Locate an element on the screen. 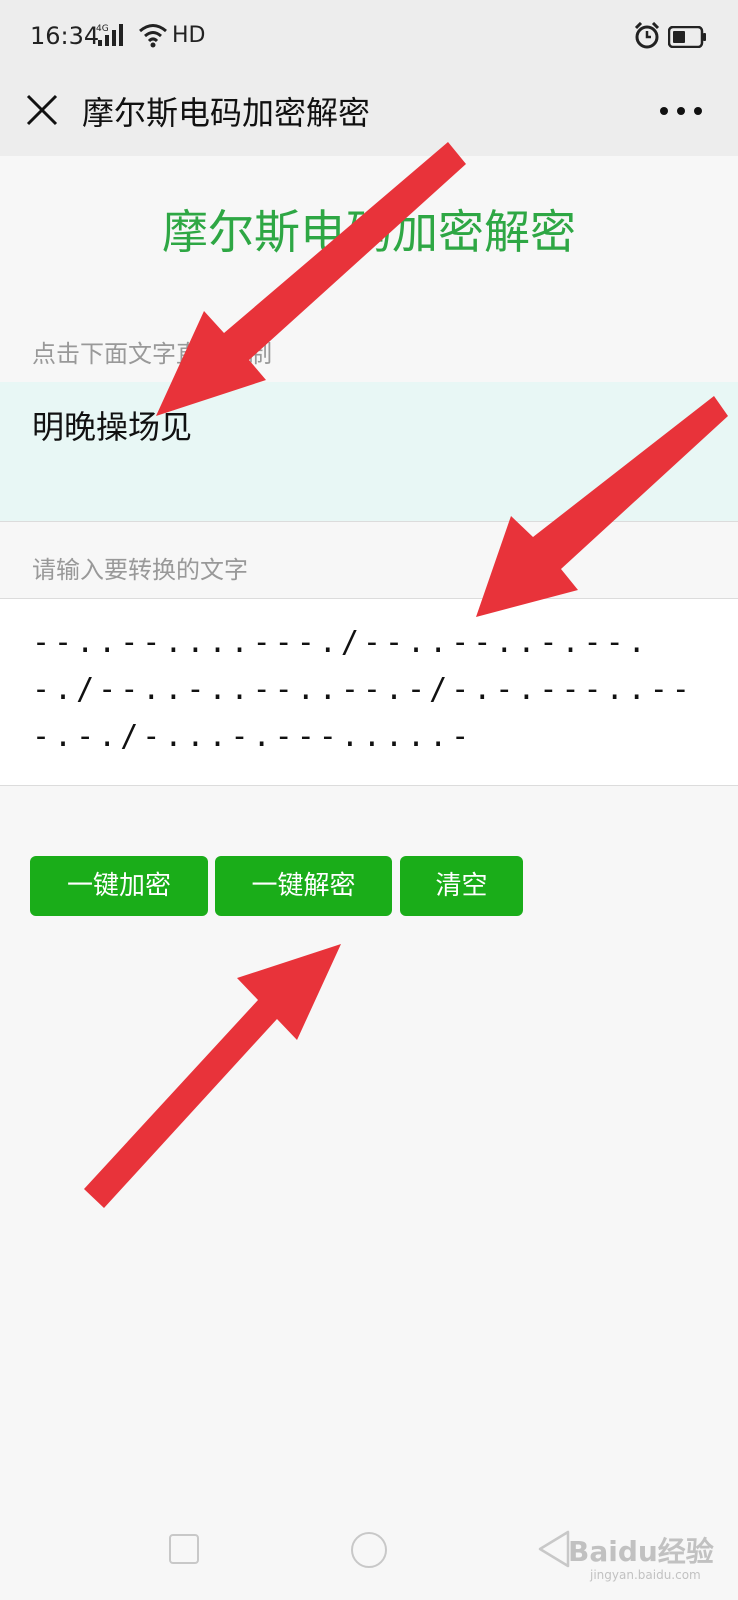 This screenshot has height=1600, width=738. decrypt-button: 一键解密 is located at coordinates (303, 886).